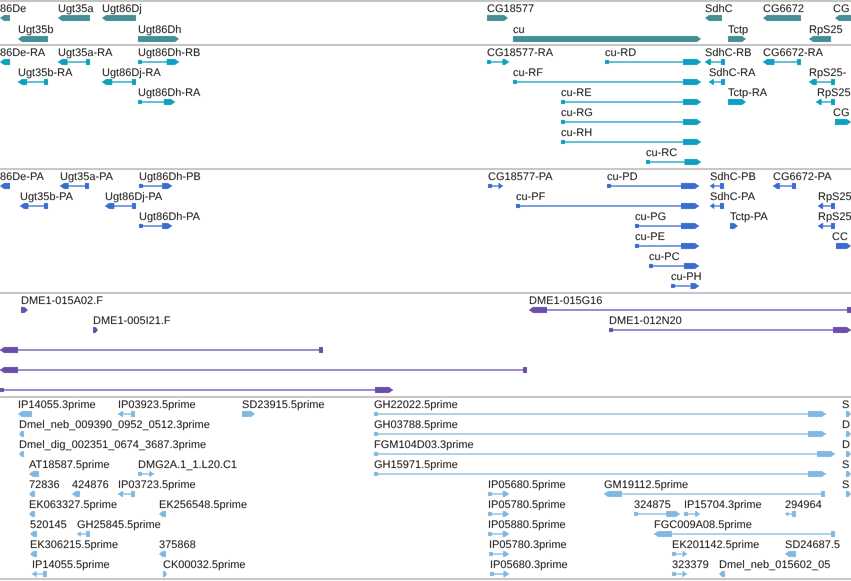 Image resolution: width=851 pixels, height=581 pixels. Describe the element at coordinates (62, 301) in the screenshot. I see `feature-label: DME1-015A02.F` at that location.